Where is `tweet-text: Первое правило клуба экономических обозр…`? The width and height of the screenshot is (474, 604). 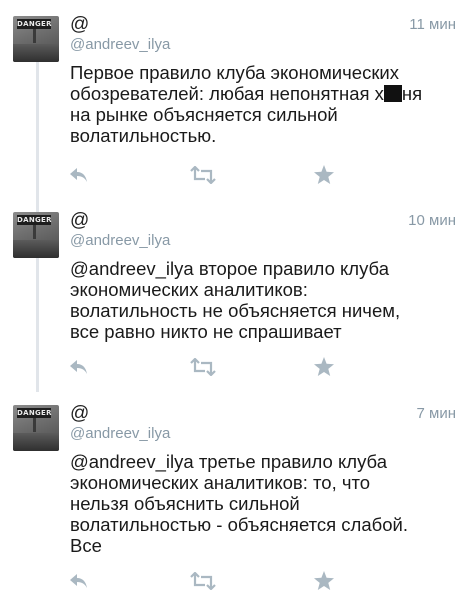
tweet-text: Первое правило клуба экономических обозр… is located at coordinates (267, 104).